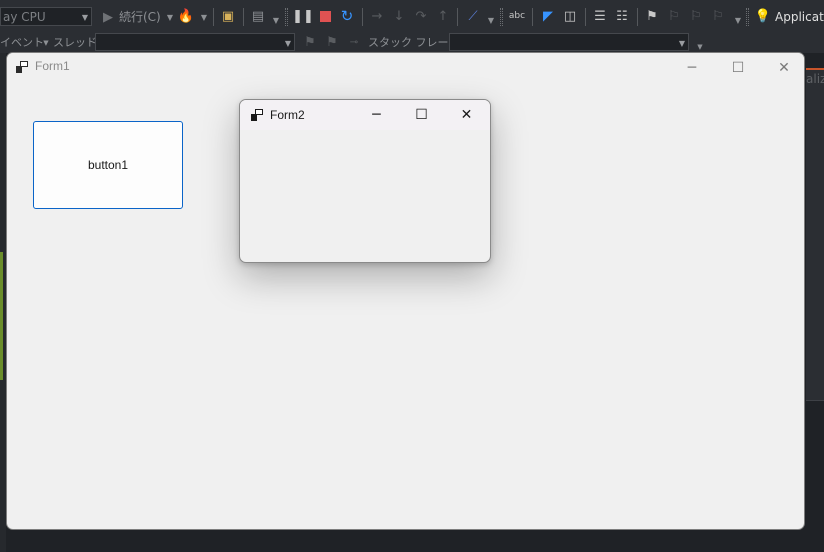 This screenshot has width=824, height=552. What do you see at coordinates (443, 16) in the screenshot?
I see `step-out-icon: ↑` at bounding box center [443, 16].